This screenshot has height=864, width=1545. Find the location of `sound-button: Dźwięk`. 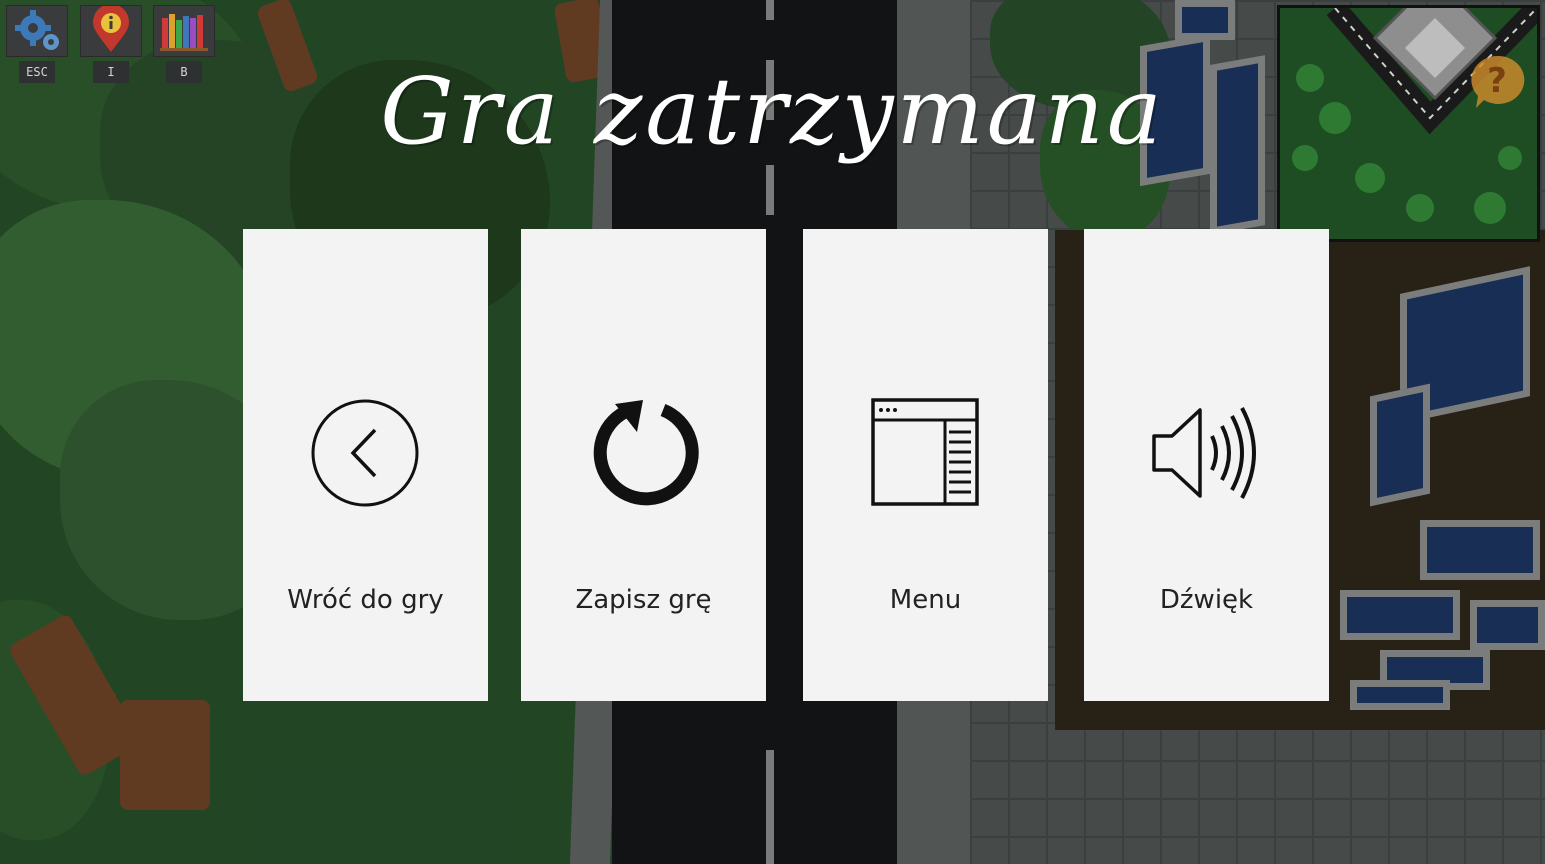

sound-button: Dźwięk is located at coordinates (1206, 465).